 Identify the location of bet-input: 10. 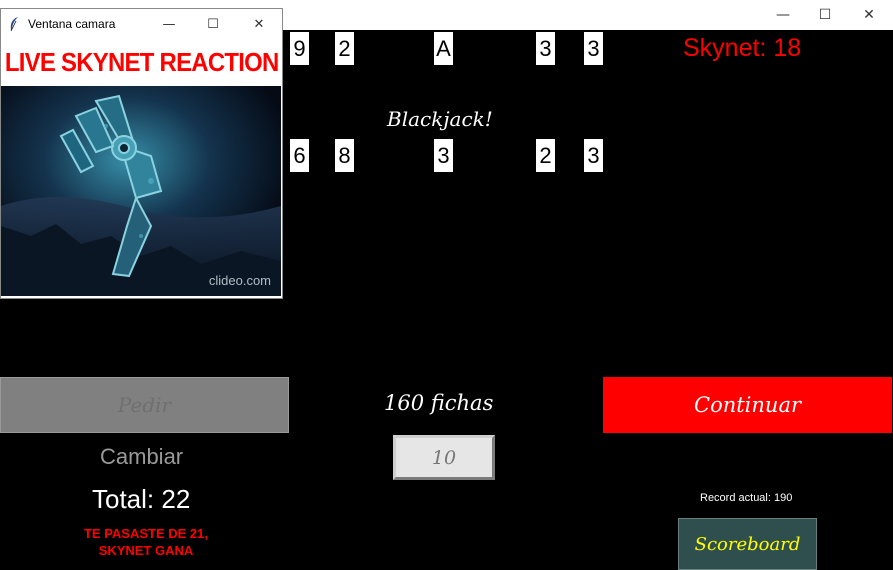
(444, 457).